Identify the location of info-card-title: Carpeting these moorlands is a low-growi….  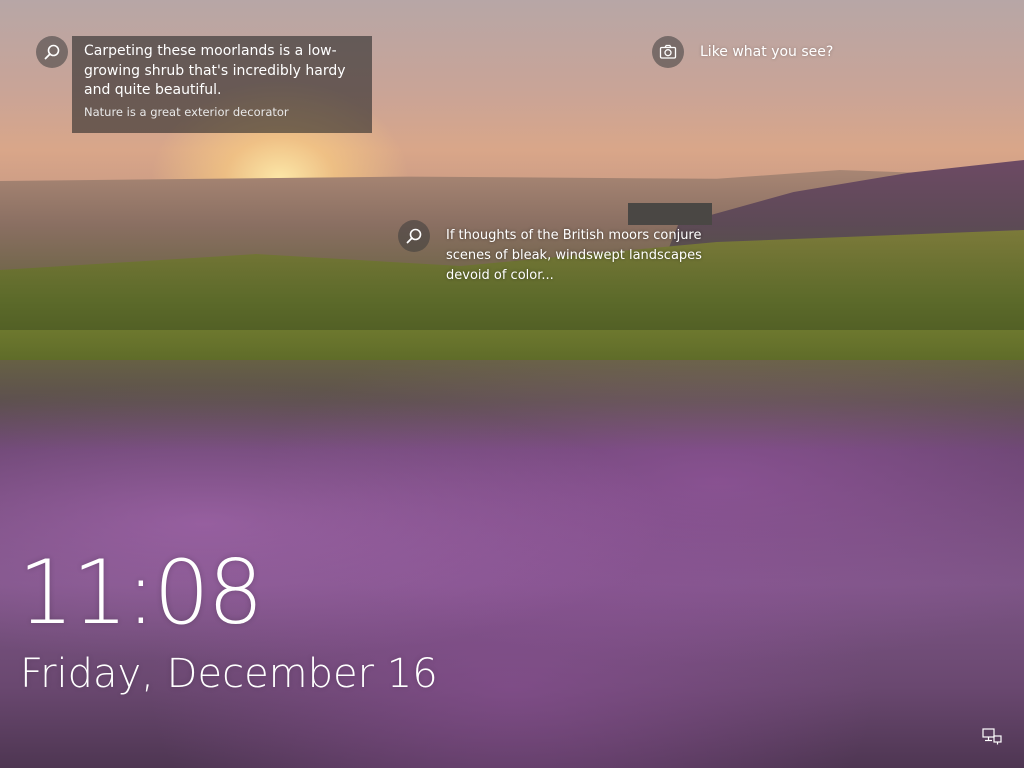
(215, 70).